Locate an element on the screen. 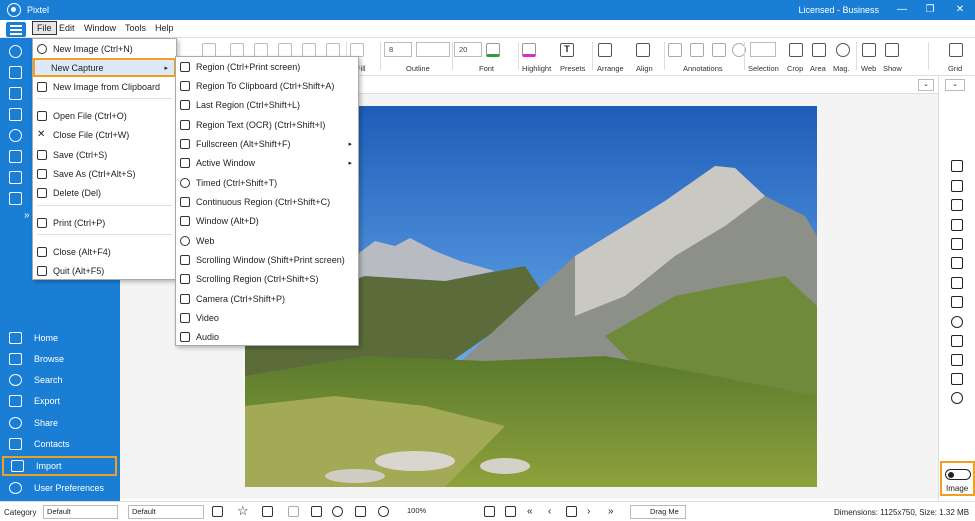 The image size is (975, 521). status-list-icon is located at coordinates (217, 511).